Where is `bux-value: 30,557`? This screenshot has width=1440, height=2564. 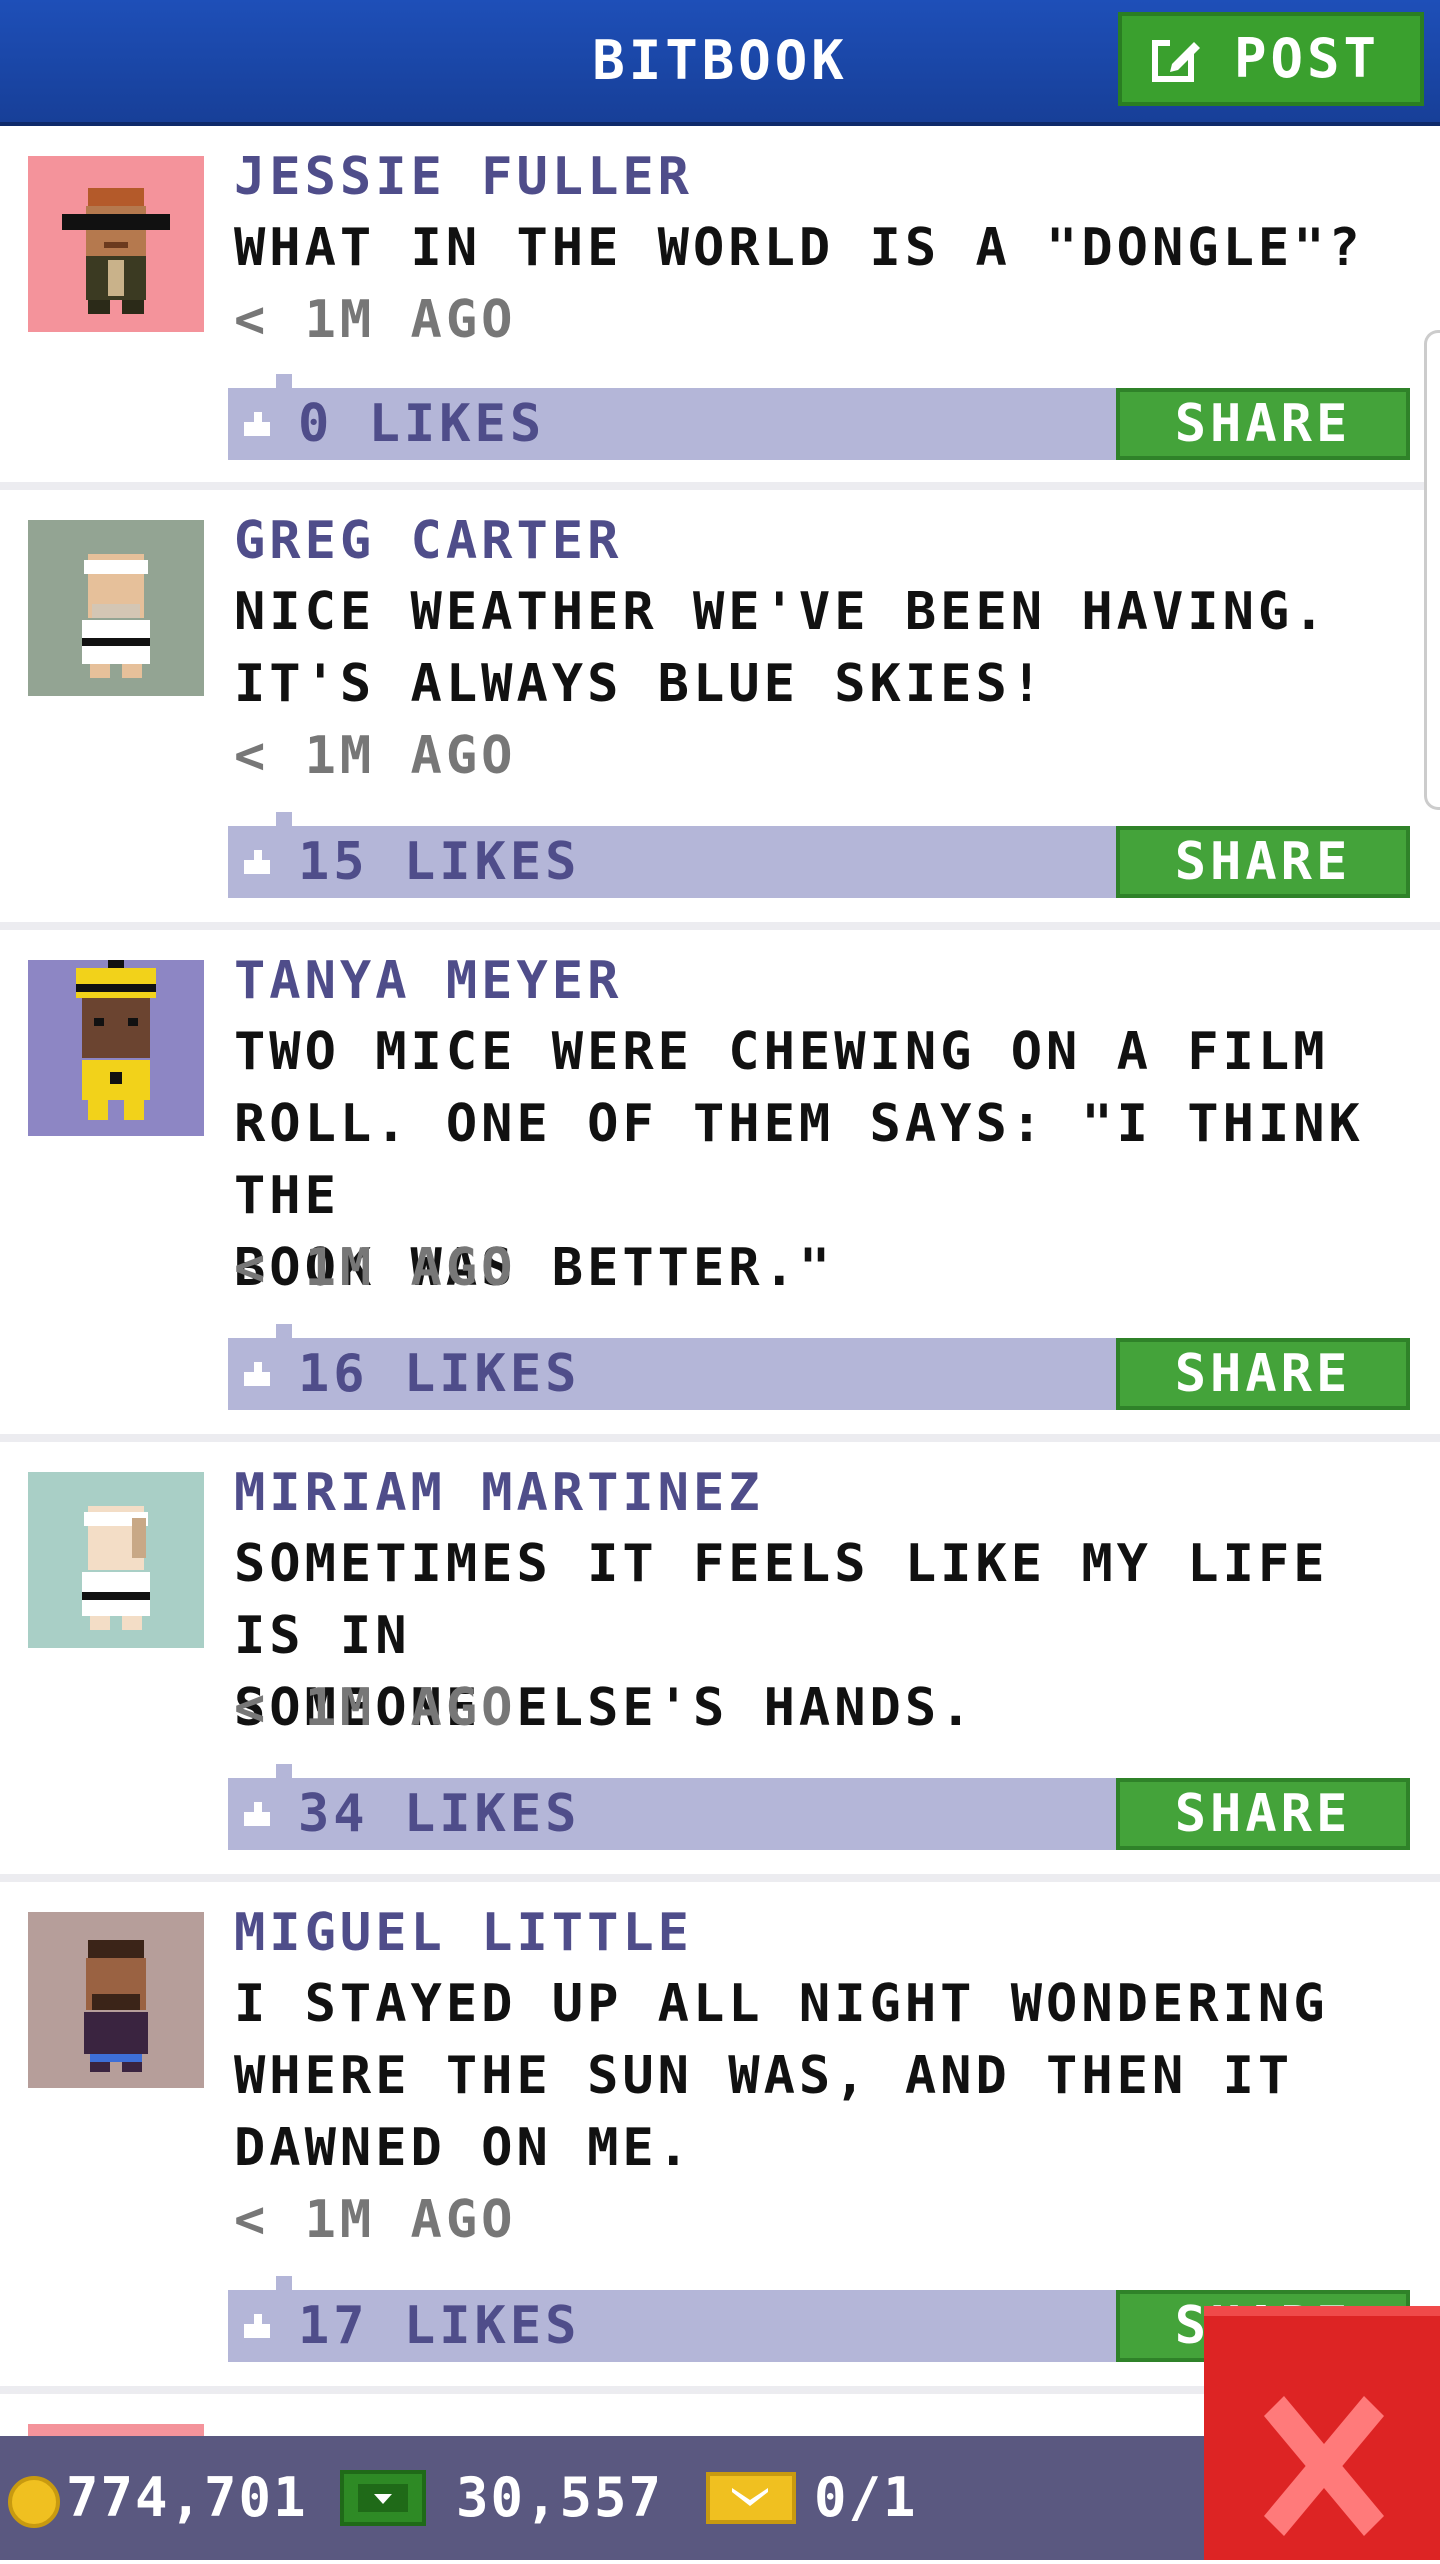 bux-value: 30,557 is located at coordinates (560, 2497).